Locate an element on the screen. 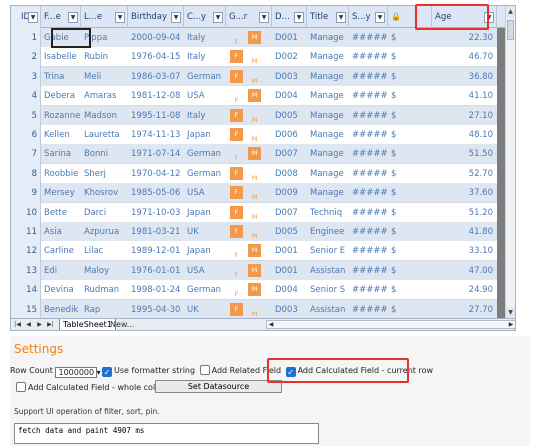 This screenshot has height=446, width=554. first-cell: Isabelle is located at coordinates (61, 57).